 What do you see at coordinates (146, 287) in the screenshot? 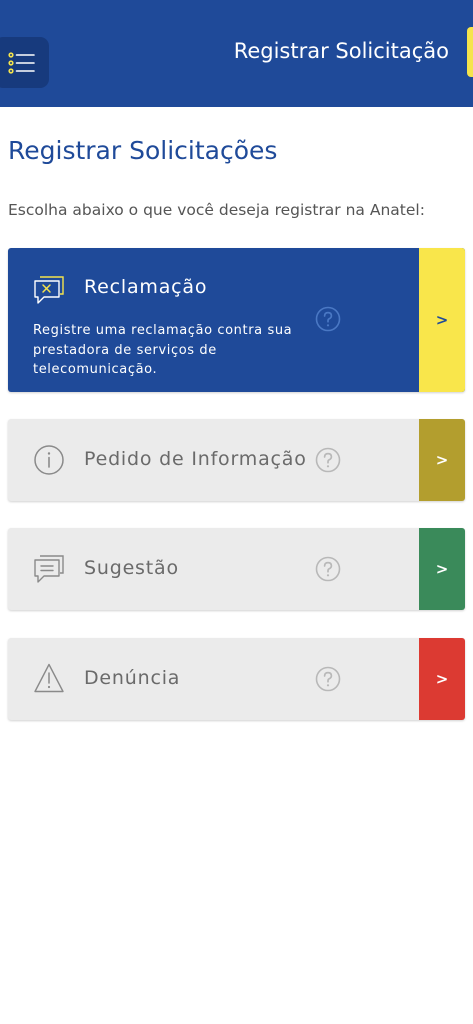
I see `card-label: Reclamação` at bounding box center [146, 287].